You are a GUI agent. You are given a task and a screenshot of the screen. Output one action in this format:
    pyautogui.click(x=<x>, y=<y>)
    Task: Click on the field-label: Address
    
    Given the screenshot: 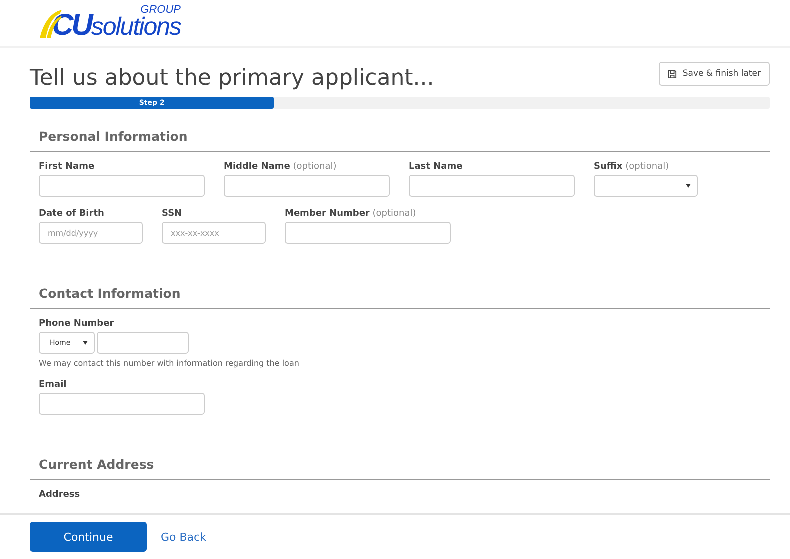 What is the action you would take?
    pyautogui.click(x=59, y=495)
    